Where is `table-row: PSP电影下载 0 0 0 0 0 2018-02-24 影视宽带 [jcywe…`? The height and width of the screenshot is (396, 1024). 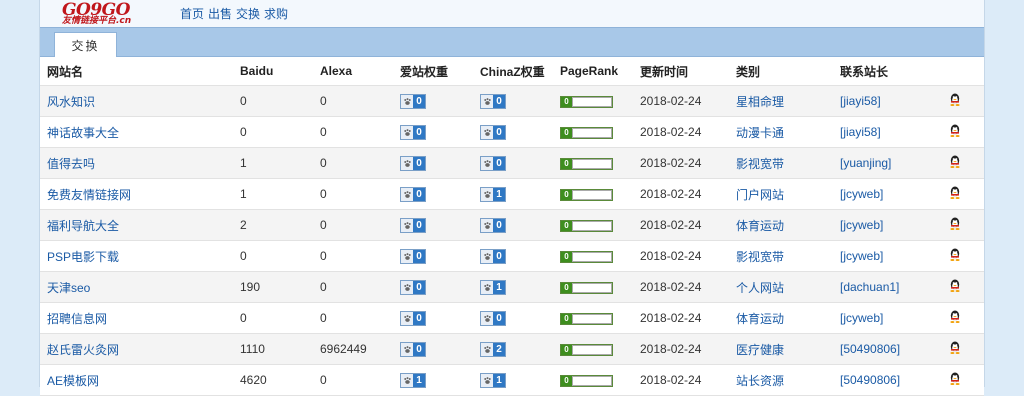 table-row: PSP电影下载 0 0 0 0 0 2018-02-24 影视宽带 [jcywe… is located at coordinates (512, 256).